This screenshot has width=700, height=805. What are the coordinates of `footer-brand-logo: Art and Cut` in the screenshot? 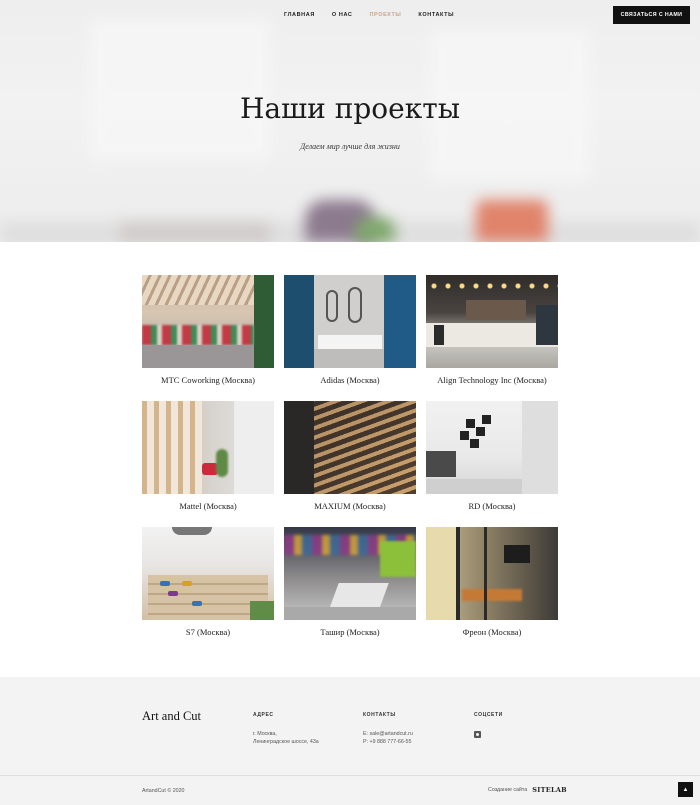 It's located at (171, 716).